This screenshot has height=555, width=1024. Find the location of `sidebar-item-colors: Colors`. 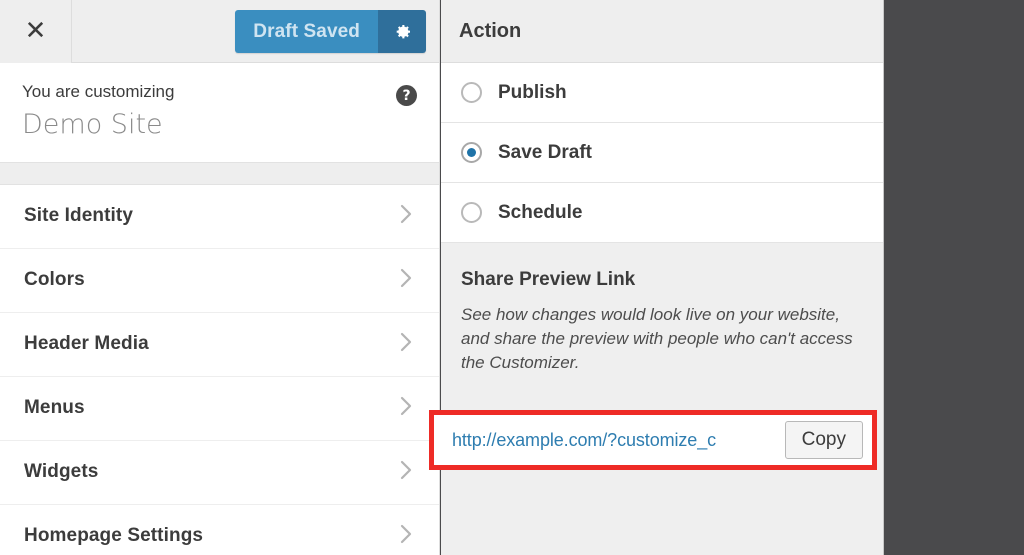

sidebar-item-colors: Colors is located at coordinates (219, 280).